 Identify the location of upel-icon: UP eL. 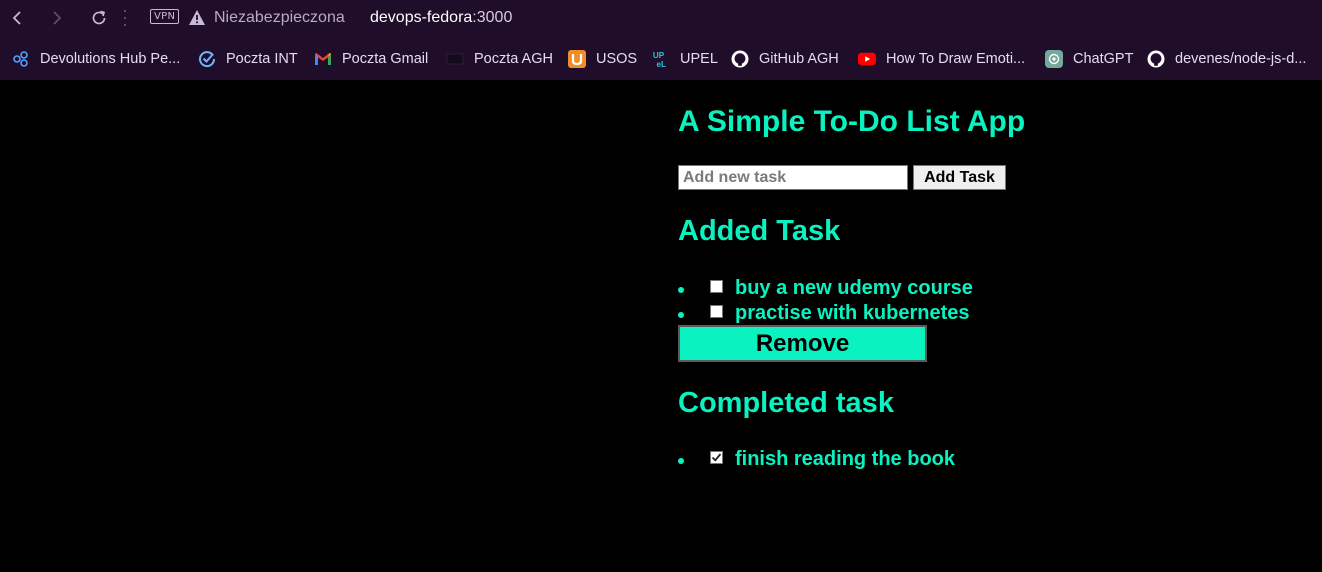
(661, 59).